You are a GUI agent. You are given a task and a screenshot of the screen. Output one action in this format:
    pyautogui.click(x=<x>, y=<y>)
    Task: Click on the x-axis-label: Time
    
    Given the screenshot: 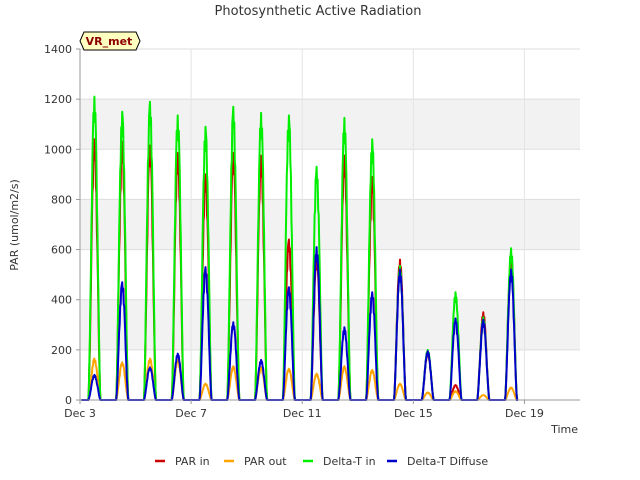 What is the action you would take?
    pyautogui.click(x=564, y=429)
    